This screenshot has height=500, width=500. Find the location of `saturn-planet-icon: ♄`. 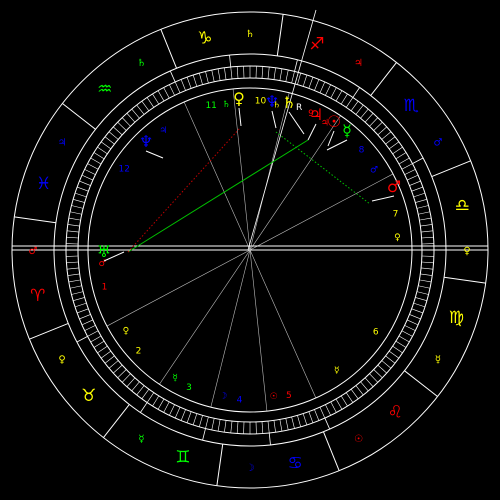

saturn-planet-icon: ♄ is located at coordinates (289, 102).